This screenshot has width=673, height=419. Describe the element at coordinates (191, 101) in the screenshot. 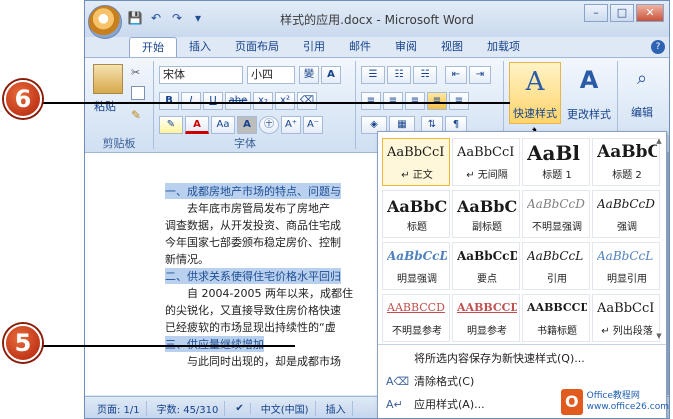

I see `italic-button: I` at that location.